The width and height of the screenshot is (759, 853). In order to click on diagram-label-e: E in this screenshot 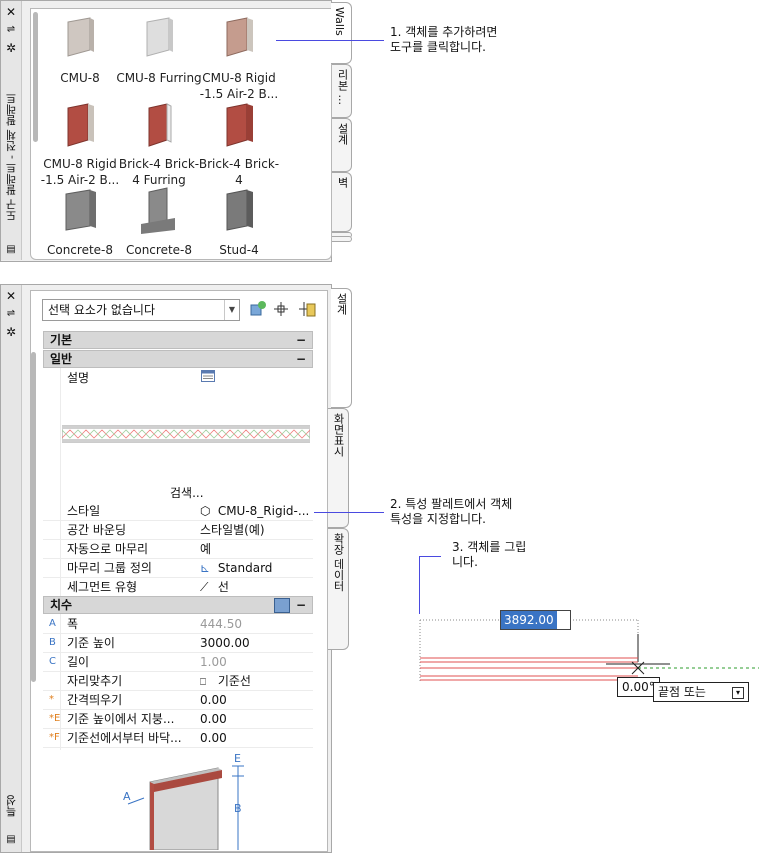, I will do `click(237, 758)`.